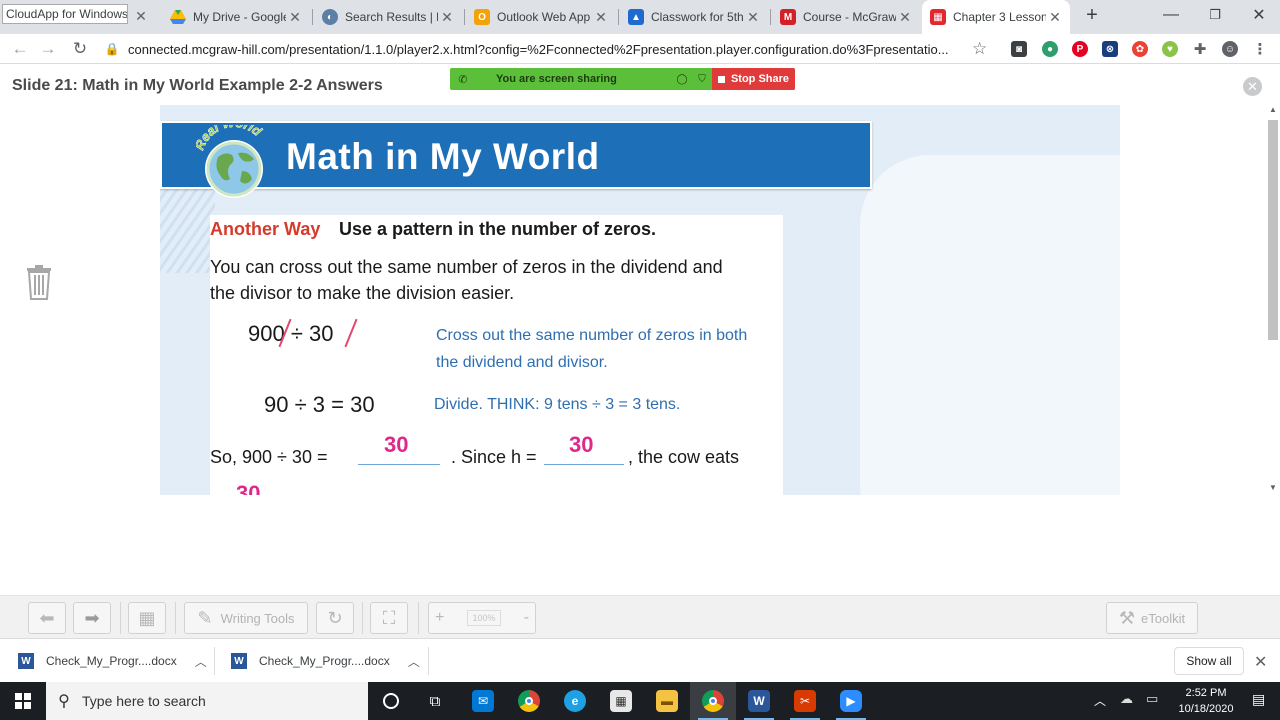  I want to click on body-text-line-2: the divisor to make the division easier., so click(362, 293).